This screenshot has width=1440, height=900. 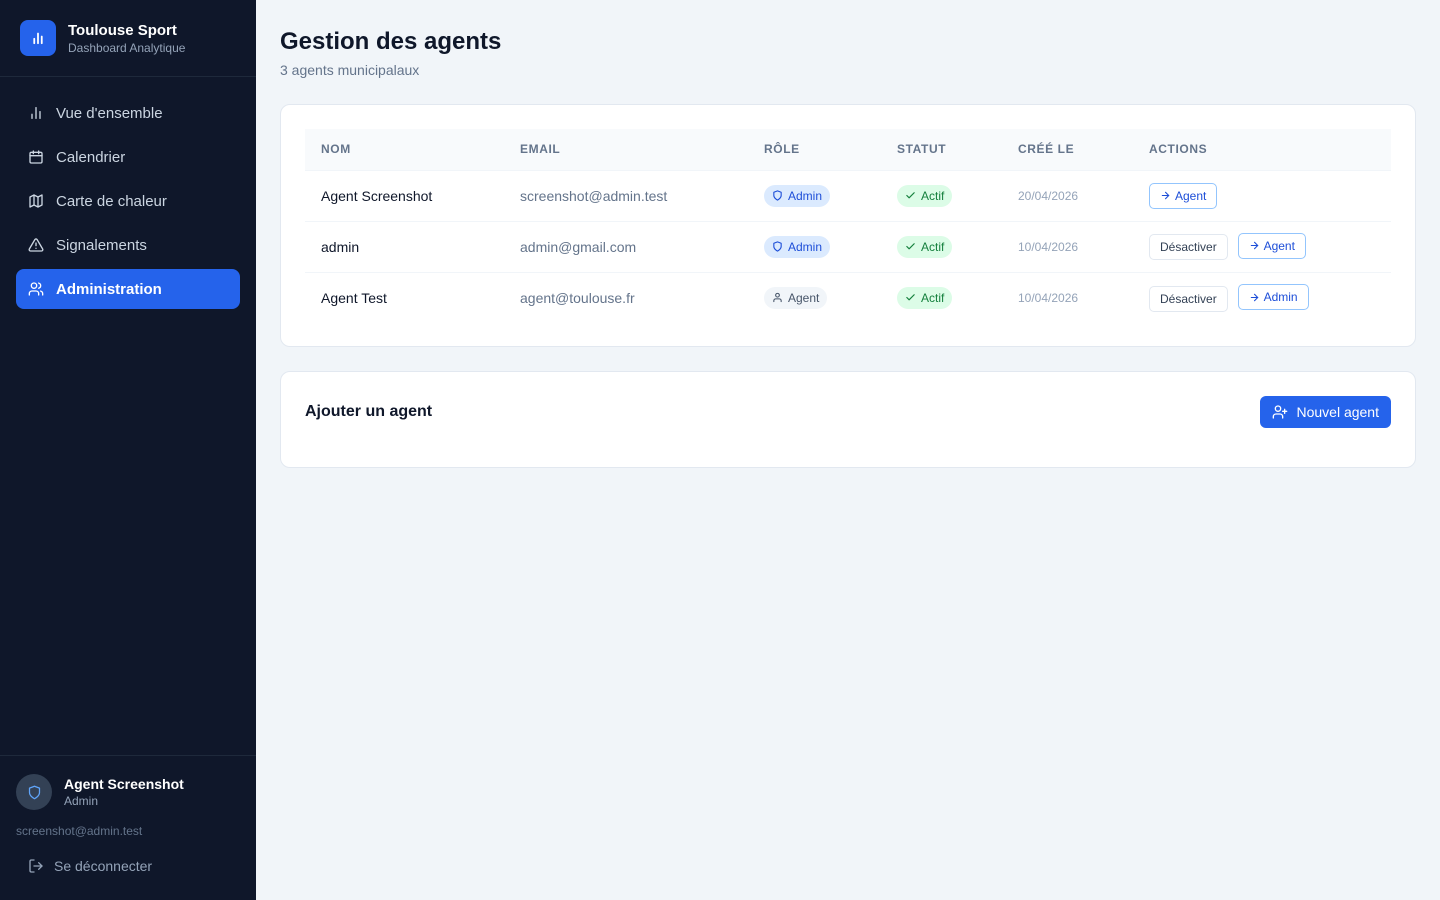 What do you see at coordinates (594, 195) in the screenshot?
I see `agent-email: screenshot@admin.test` at bounding box center [594, 195].